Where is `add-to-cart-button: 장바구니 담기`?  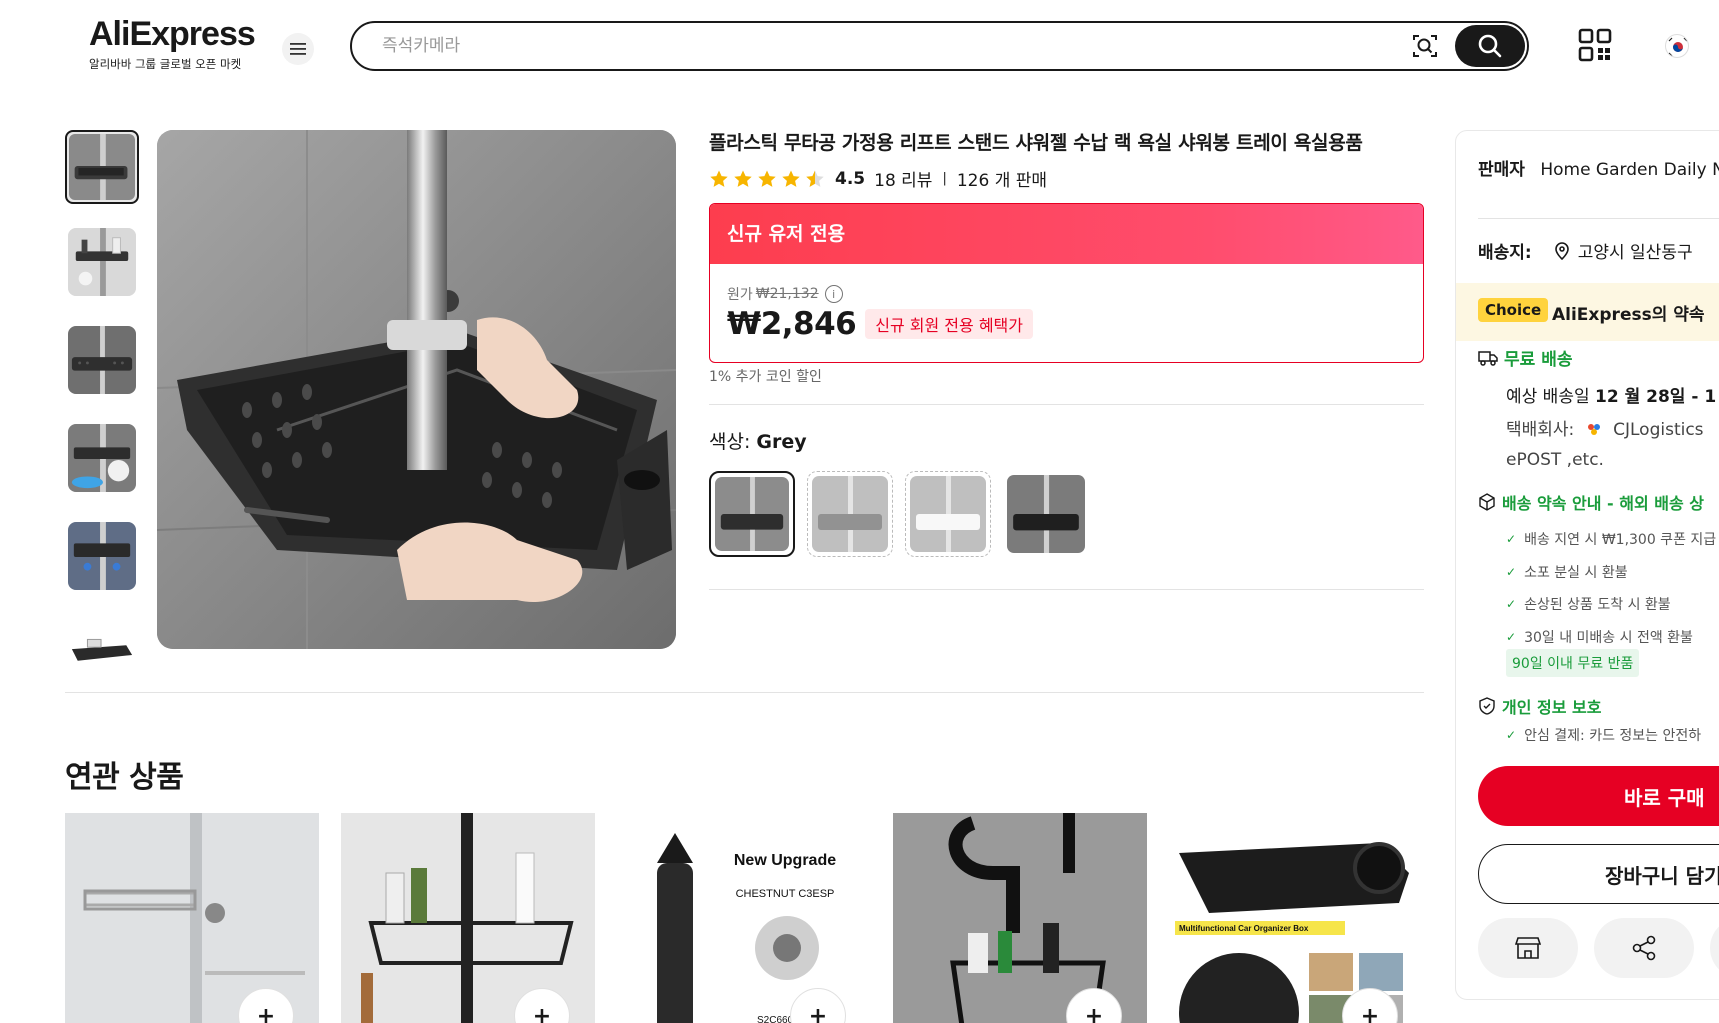 add-to-cart-button: 장바구니 담기 is located at coordinates (1598, 874).